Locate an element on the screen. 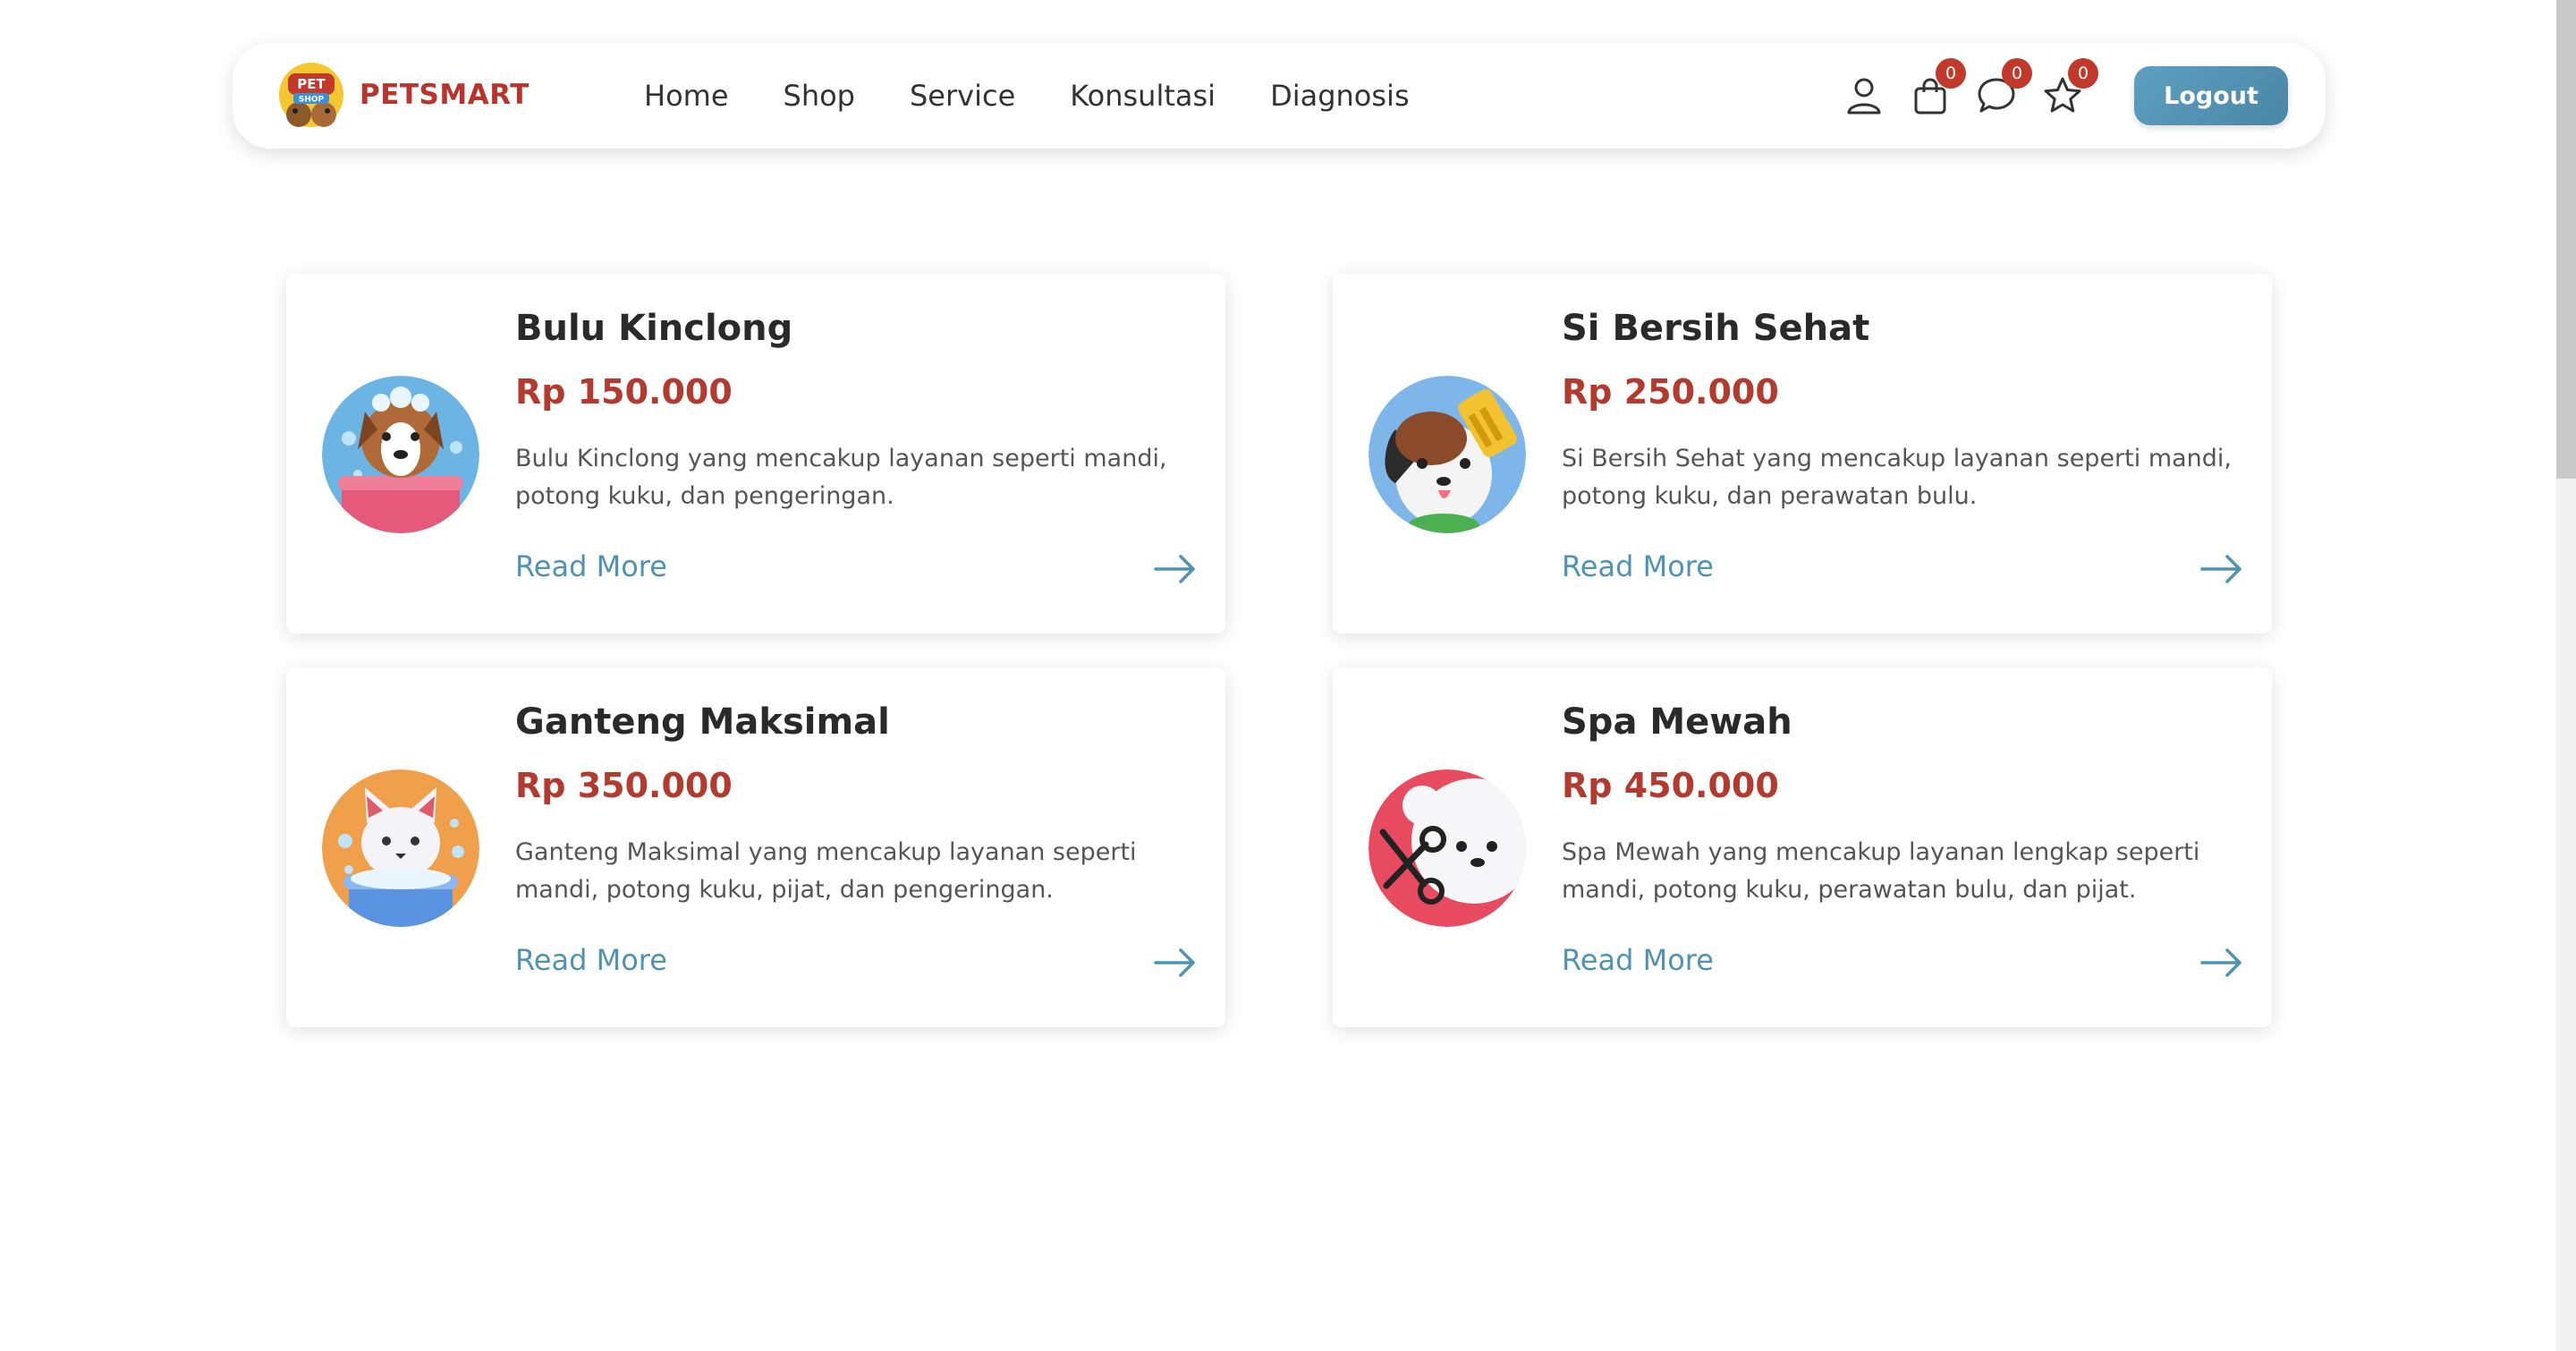 The height and width of the screenshot is (1351, 2576). logout-button: Logout is located at coordinates (2211, 95).